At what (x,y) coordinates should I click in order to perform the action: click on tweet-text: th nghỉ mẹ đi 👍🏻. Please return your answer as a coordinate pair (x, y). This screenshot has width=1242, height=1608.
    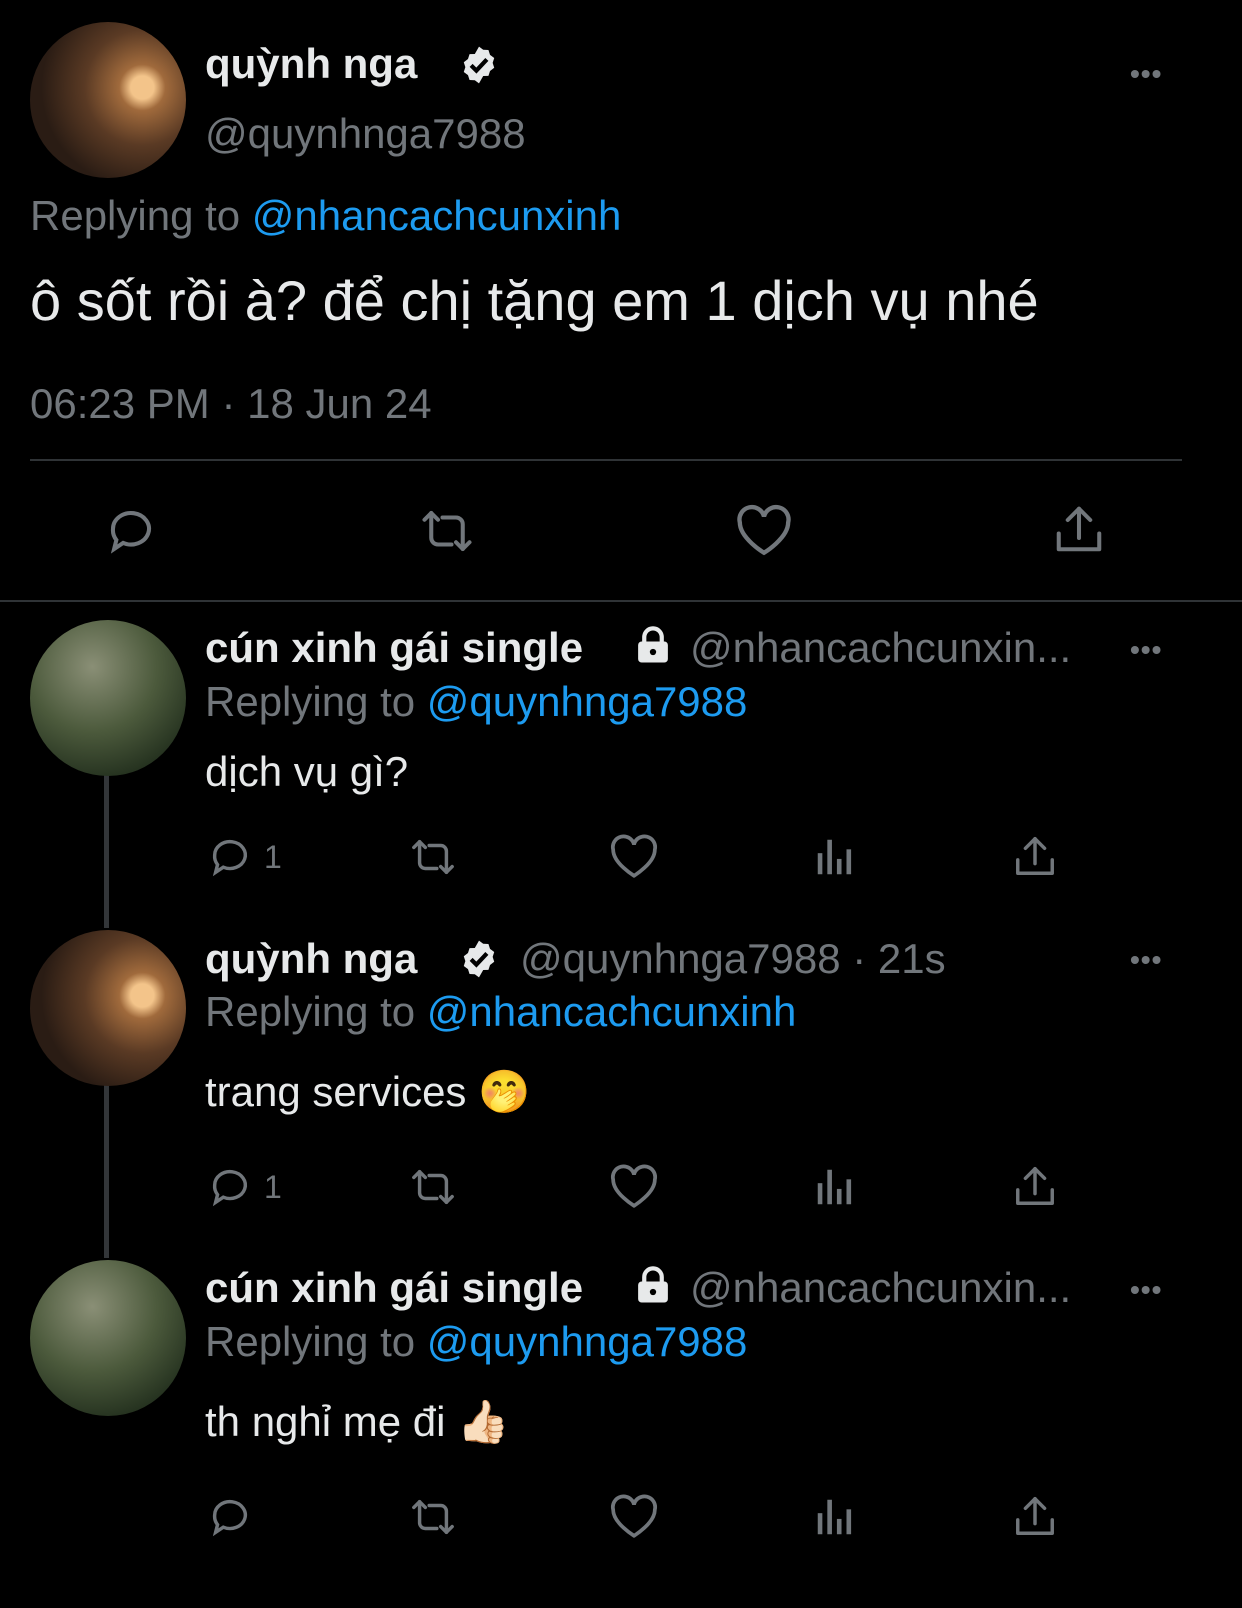
    Looking at the image, I should click on (357, 1421).